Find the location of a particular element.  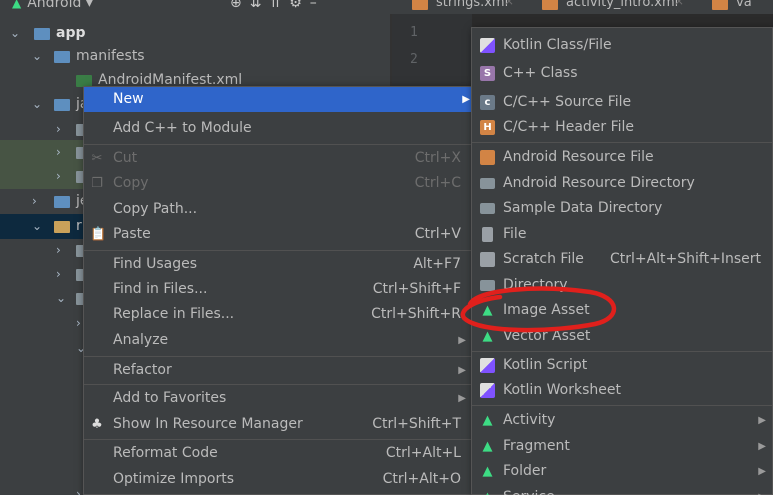

menu-item-cpp-header-file: H C/C++ Header File is located at coordinates (622, 127).